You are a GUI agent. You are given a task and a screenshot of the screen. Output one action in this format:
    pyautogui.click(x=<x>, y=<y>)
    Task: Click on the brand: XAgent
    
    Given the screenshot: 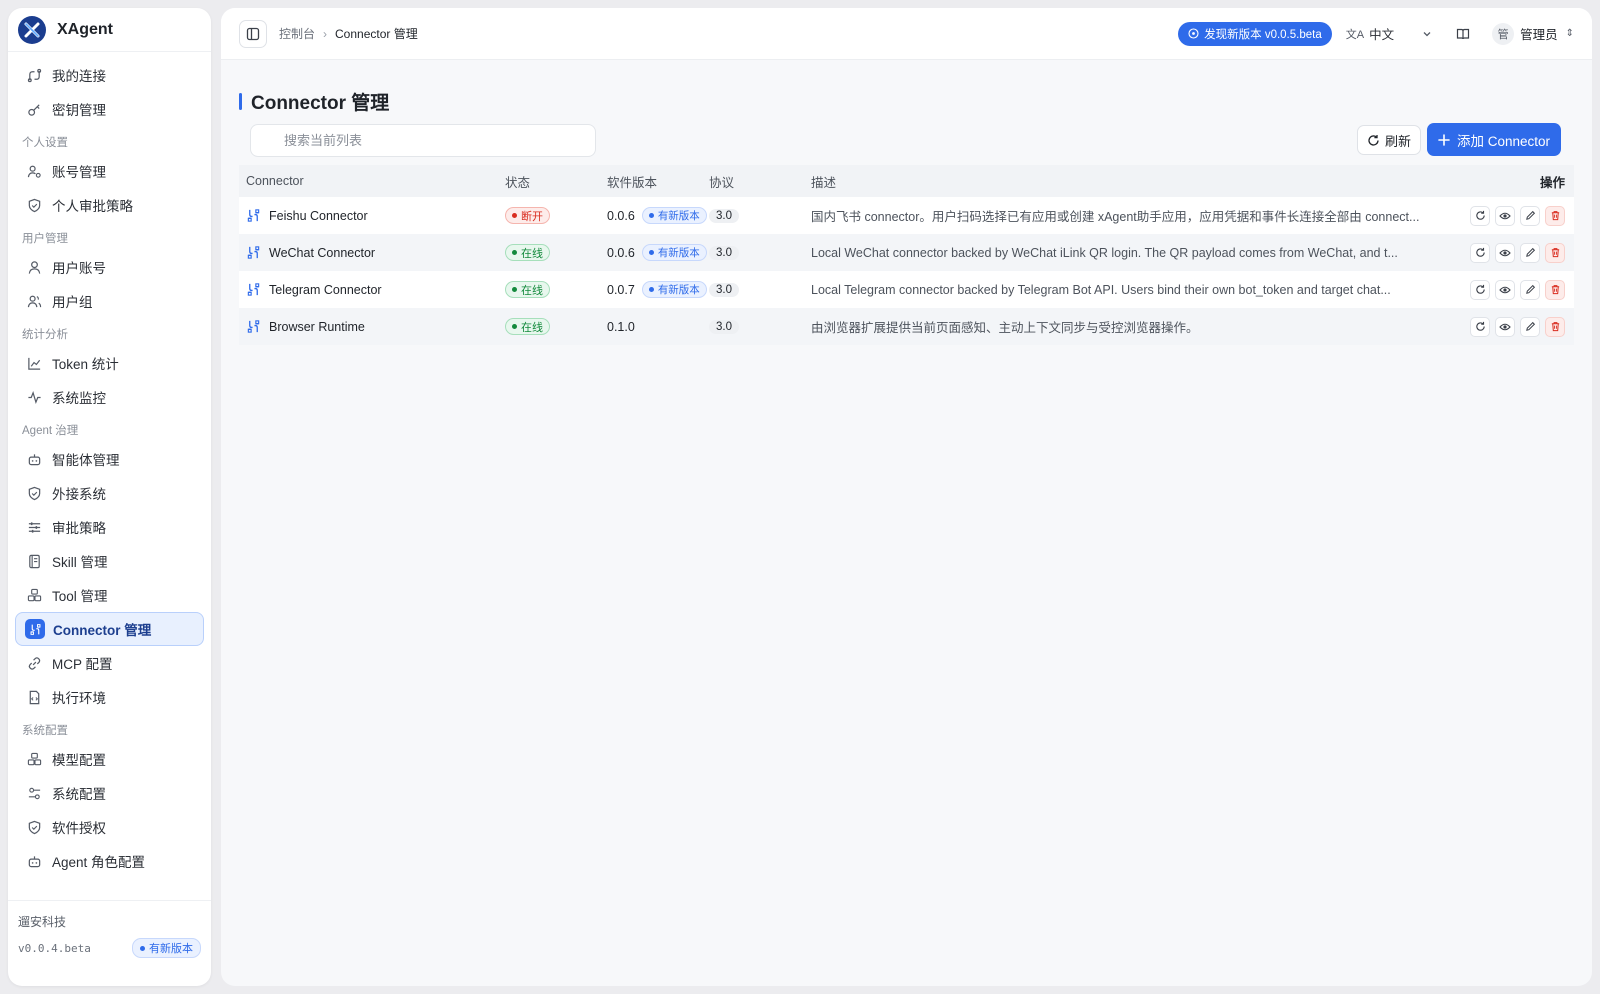 What is the action you would take?
    pyautogui.click(x=109, y=30)
    